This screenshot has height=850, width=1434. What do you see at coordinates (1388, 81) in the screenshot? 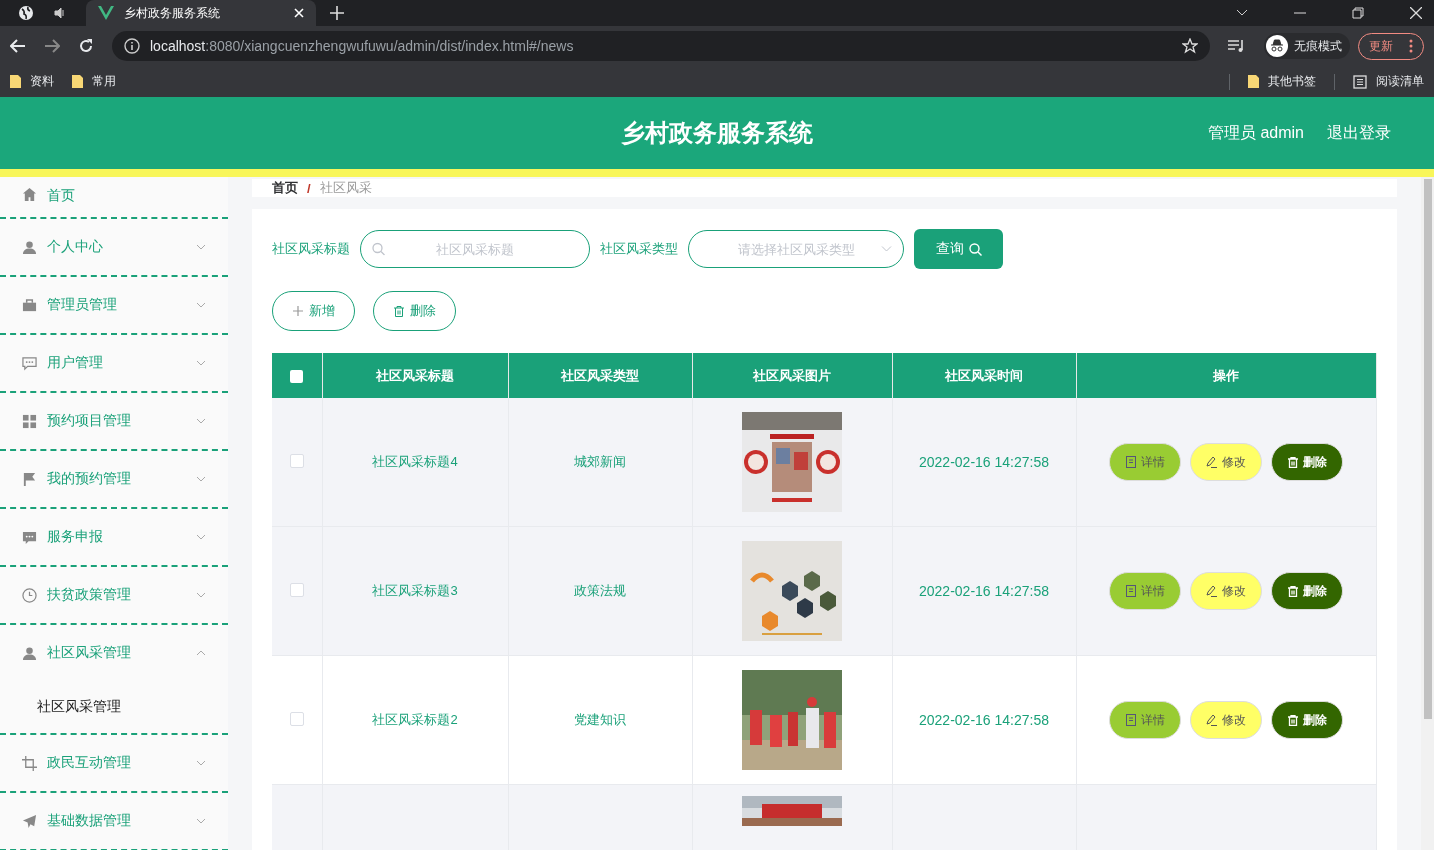
I see `bookmark: 阅读清单` at bounding box center [1388, 81].